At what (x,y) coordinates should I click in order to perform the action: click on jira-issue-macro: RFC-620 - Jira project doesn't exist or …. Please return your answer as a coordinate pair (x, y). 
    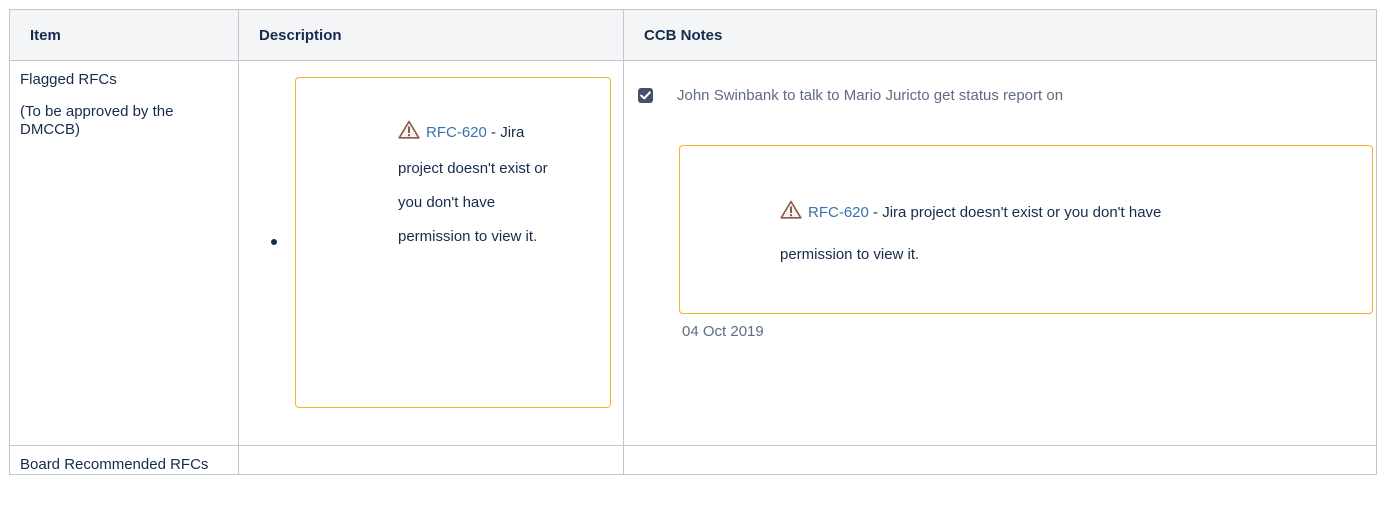
    Looking at the image, I should click on (453, 242).